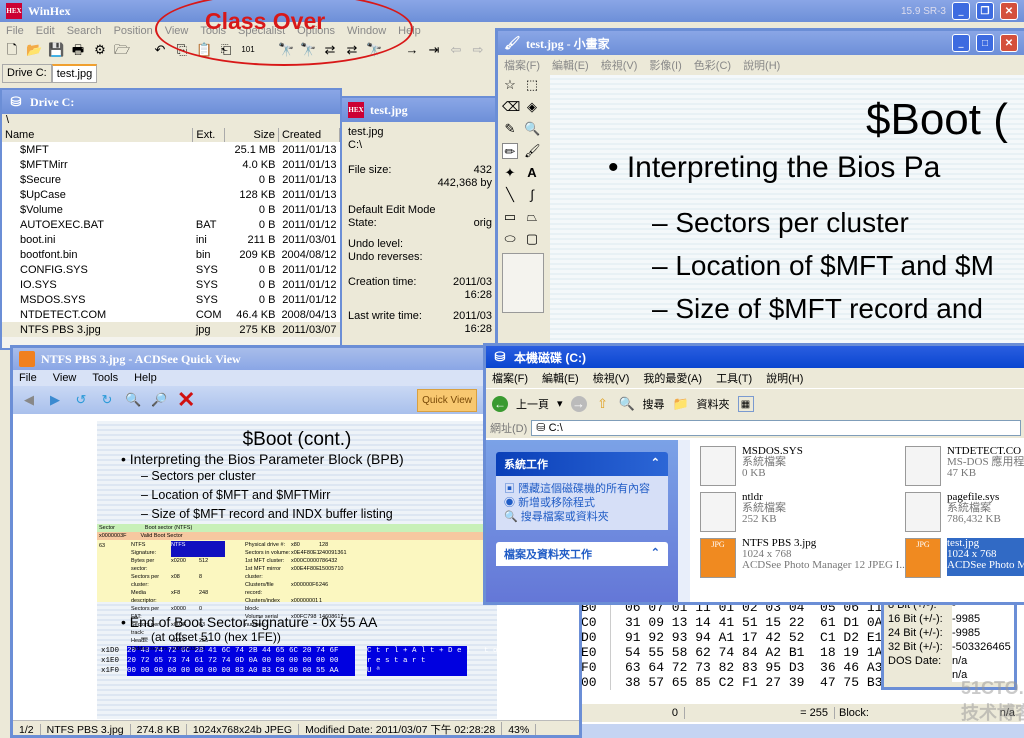 The image size is (1024, 738). What do you see at coordinates (510, 151) in the screenshot?
I see `pencil-icon: ✏` at bounding box center [510, 151].